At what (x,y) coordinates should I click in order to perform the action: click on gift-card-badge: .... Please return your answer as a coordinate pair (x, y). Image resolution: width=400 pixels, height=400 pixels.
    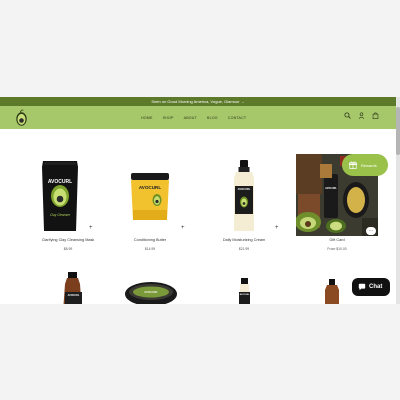
    Looking at the image, I should click on (371, 231).